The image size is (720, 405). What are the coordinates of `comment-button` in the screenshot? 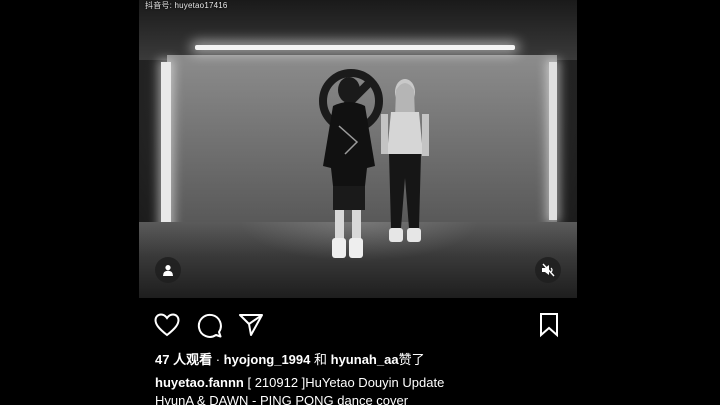 It's located at (209, 325).